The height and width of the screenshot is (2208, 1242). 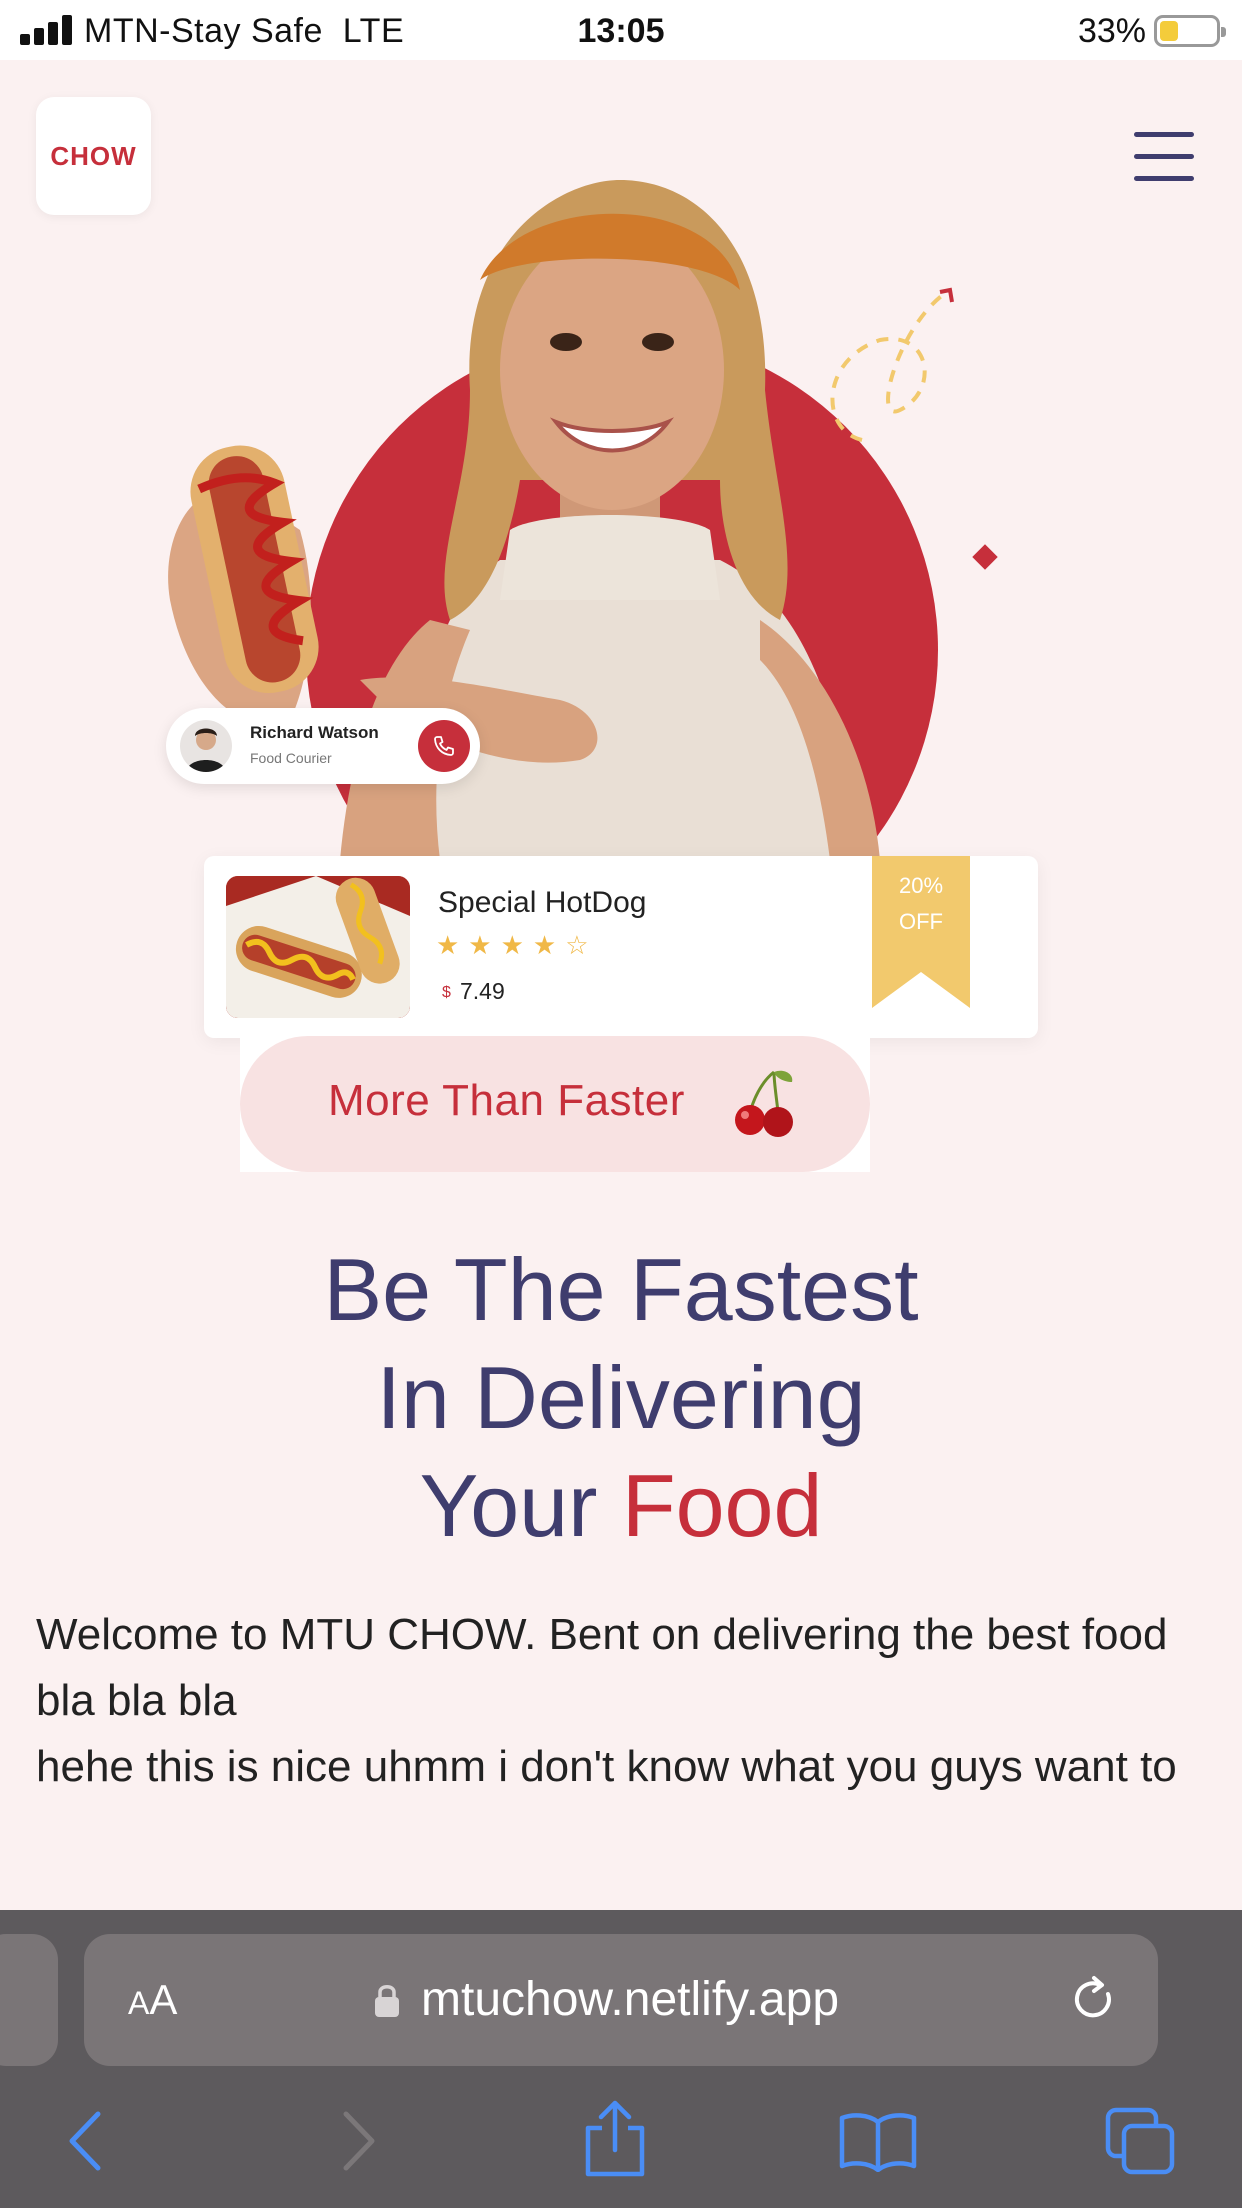 I want to click on chow-logo: CHOW, so click(x=93, y=156).